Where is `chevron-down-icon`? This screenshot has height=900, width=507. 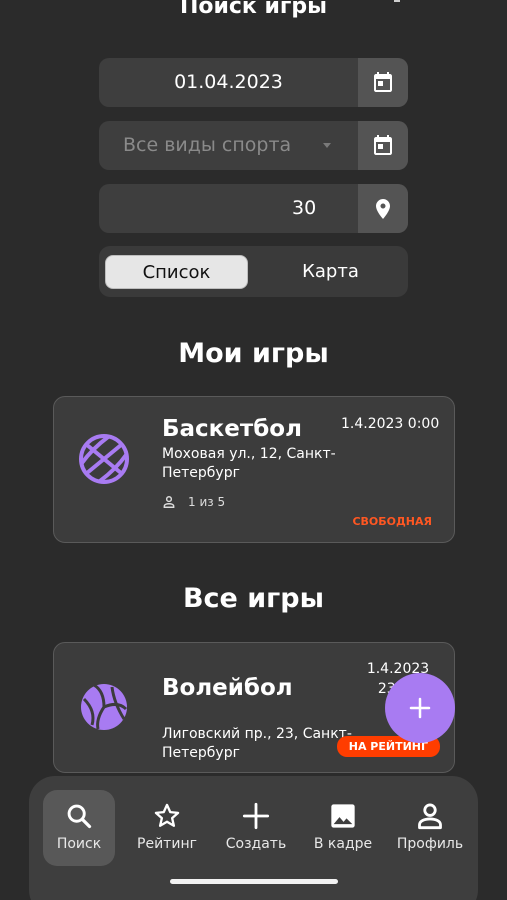 chevron-down-icon is located at coordinates (327, 145).